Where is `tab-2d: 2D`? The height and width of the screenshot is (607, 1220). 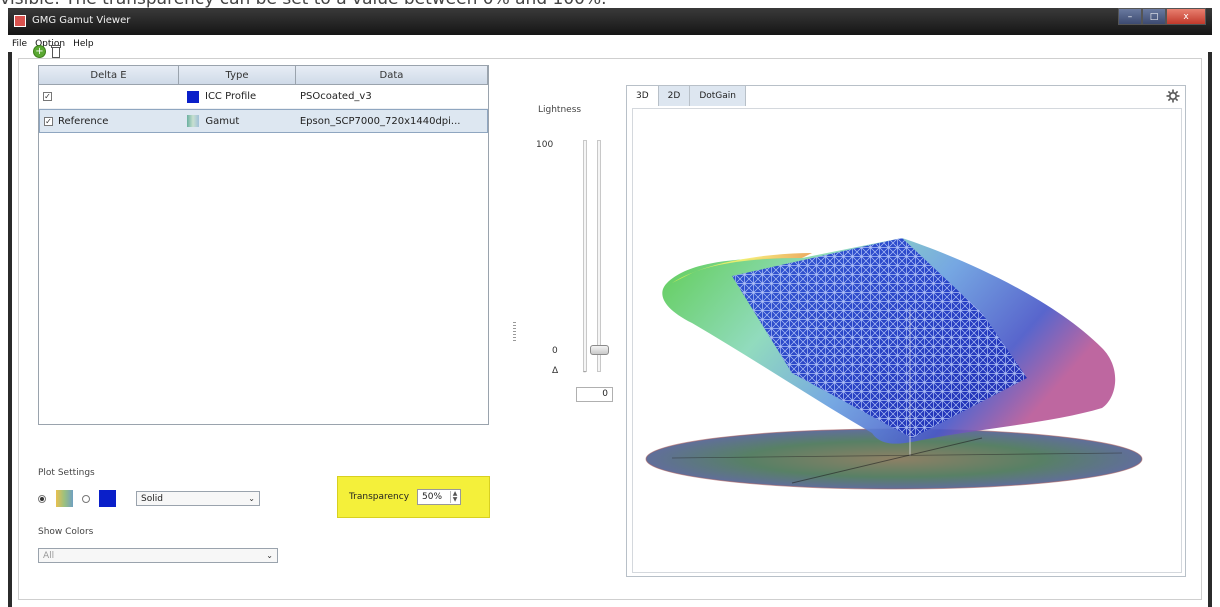 tab-2d: 2D is located at coordinates (674, 95).